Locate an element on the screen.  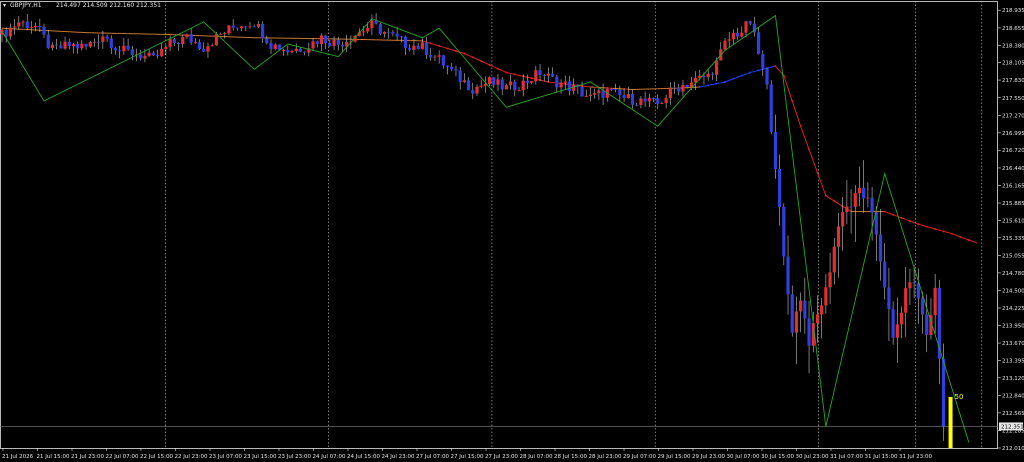
x-tick-label: 31 Jul 07:00 is located at coordinates (846, 457).